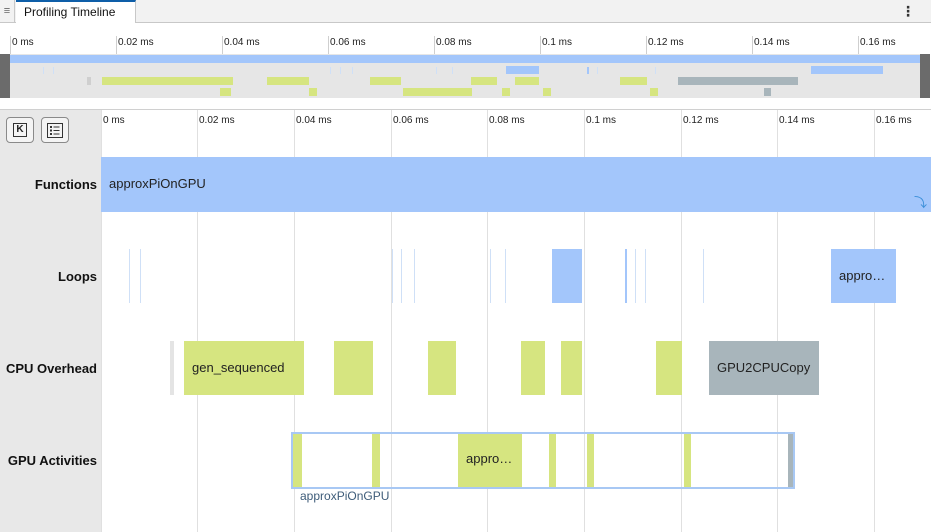 This screenshot has height=532, width=931. Describe the element at coordinates (242, 42) in the screenshot. I see `overview-tick-label: 0.04 ms` at that location.